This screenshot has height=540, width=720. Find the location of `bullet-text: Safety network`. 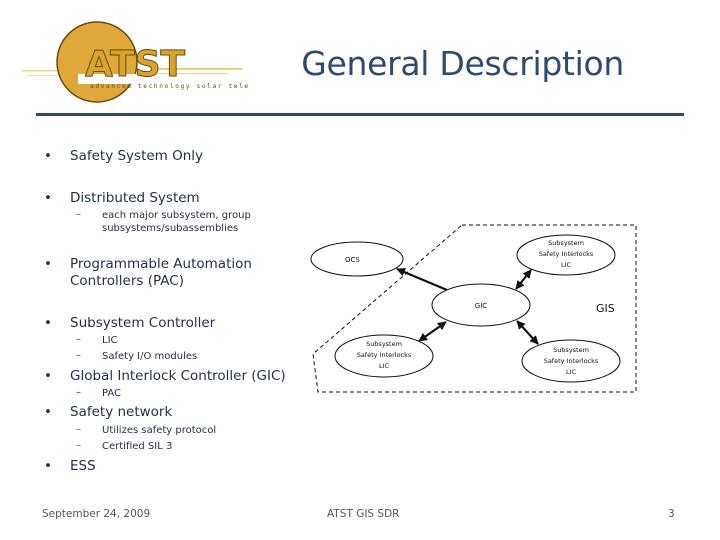

bullet-text: Safety network is located at coordinates (121, 412).